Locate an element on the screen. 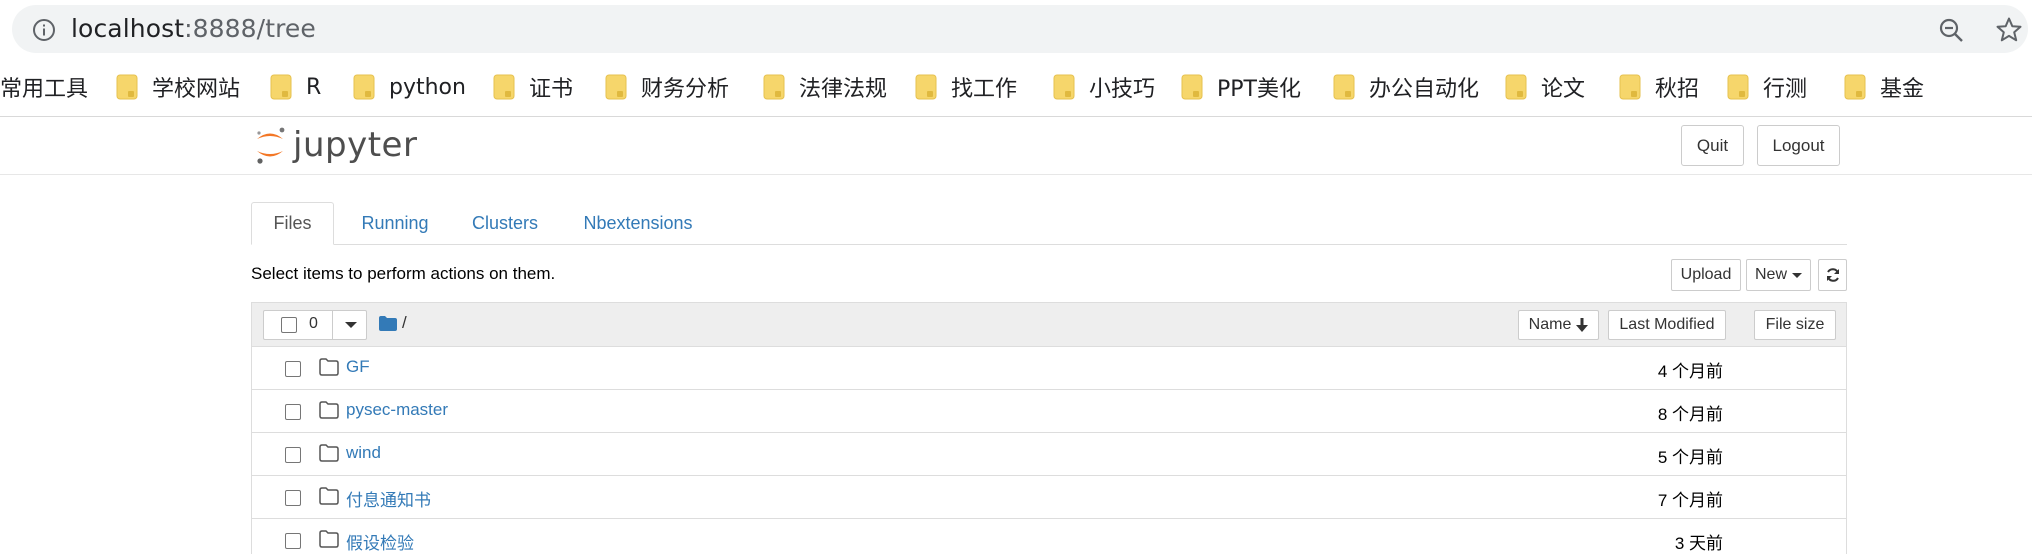  sort-name-button: Name is located at coordinates (1558, 325).